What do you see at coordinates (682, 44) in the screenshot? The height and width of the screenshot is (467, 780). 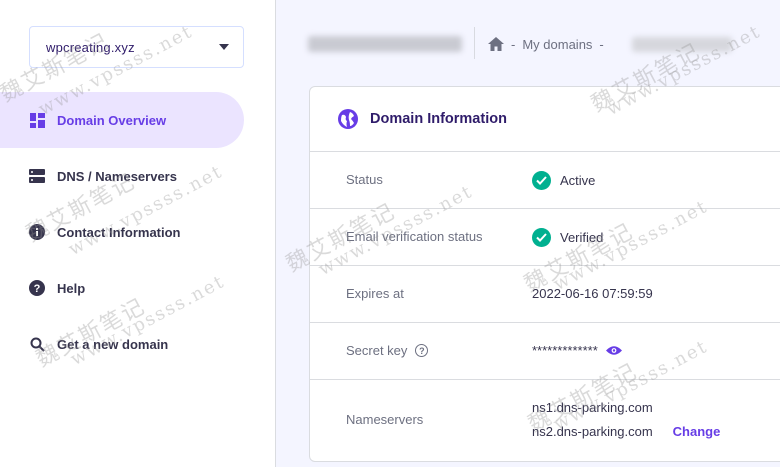 I see `blurred-breadcrumb-domain` at bounding box center [682, 44].